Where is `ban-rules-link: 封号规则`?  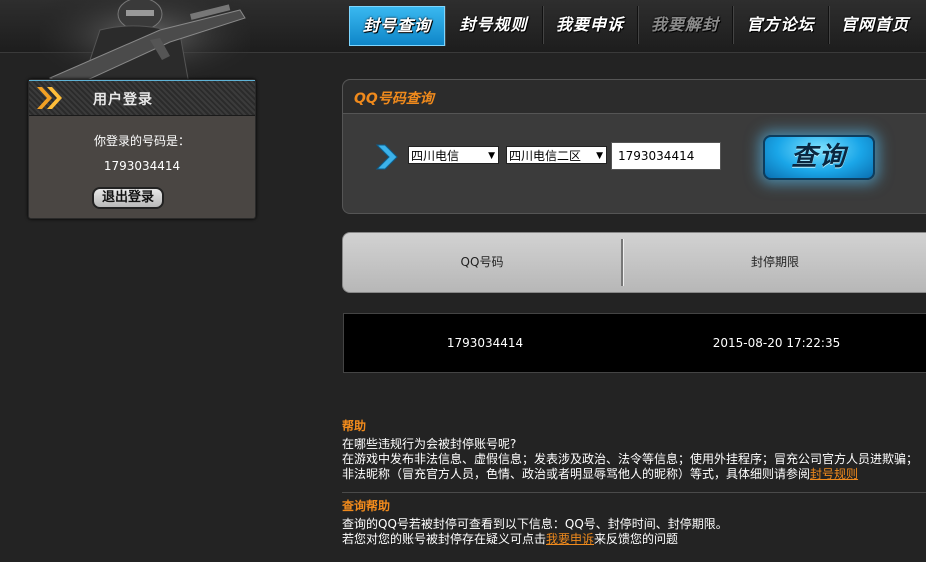 ban-rules-link: 封号规则 is located at coordinates (834, 474).